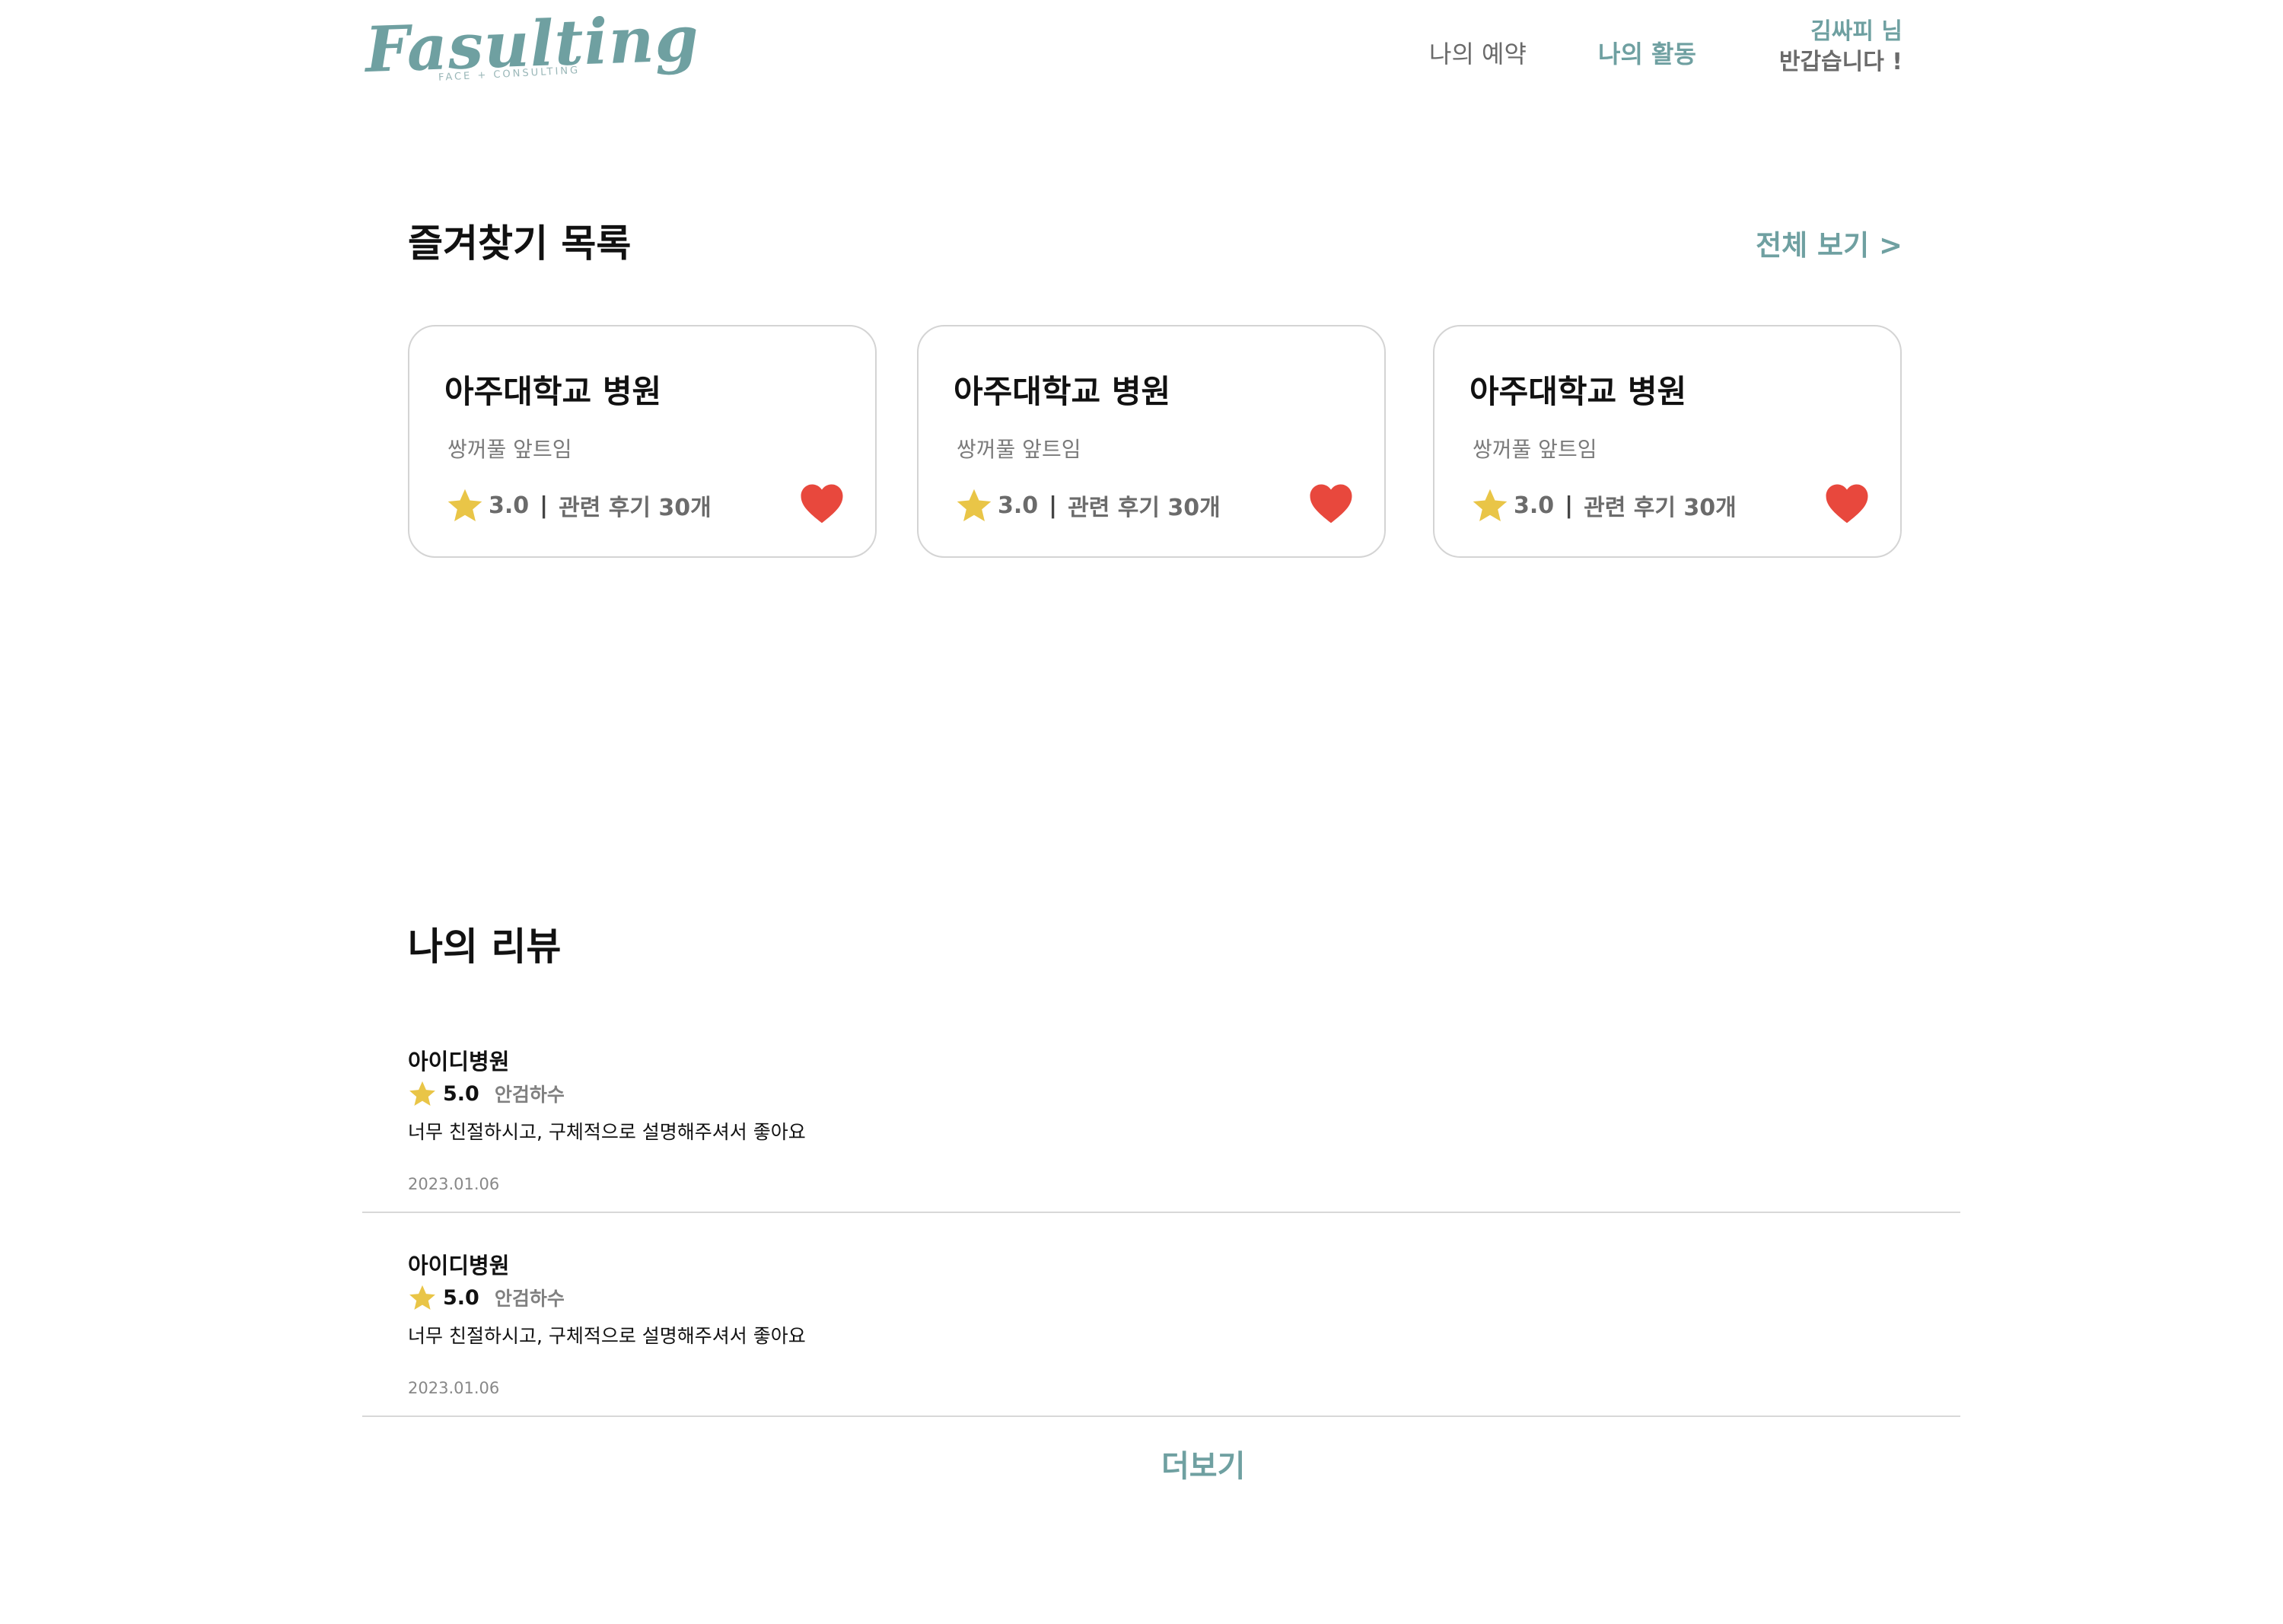 Image resolution: width=2283 pixels, height=1624 pixels. Describe the element at coordinates (1840, 62) in the screenshot. I see `greeting-welcome: 반갑습니다 !` at that location.